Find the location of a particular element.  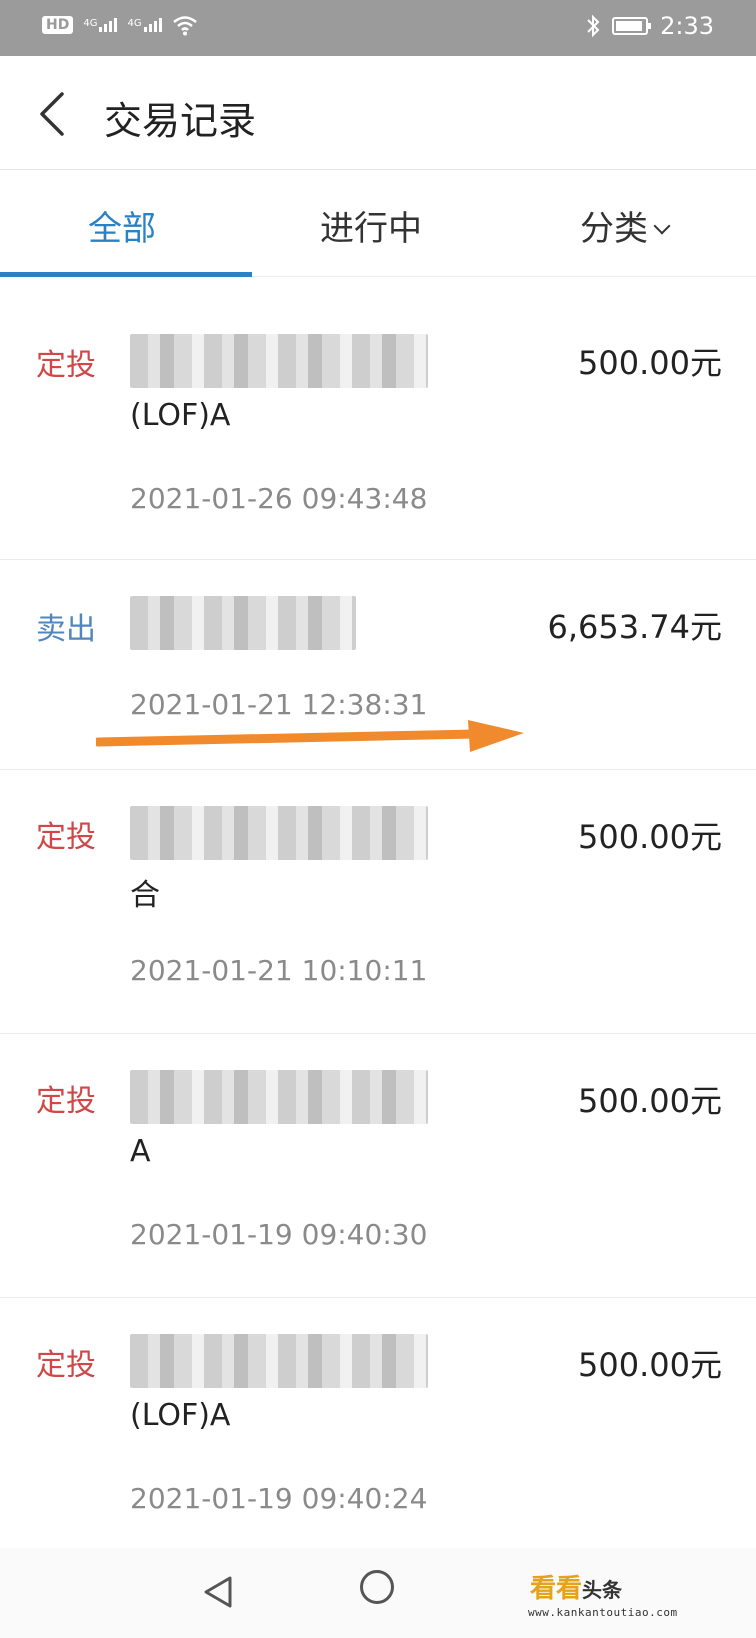

transaction-time: 2021-01-26 09:43:48 is located at coordinates (279, 498).